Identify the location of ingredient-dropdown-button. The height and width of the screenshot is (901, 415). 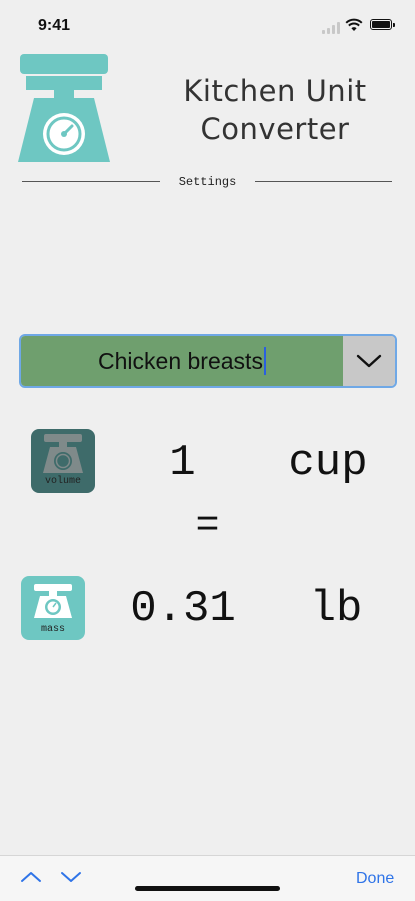
(369, 361).